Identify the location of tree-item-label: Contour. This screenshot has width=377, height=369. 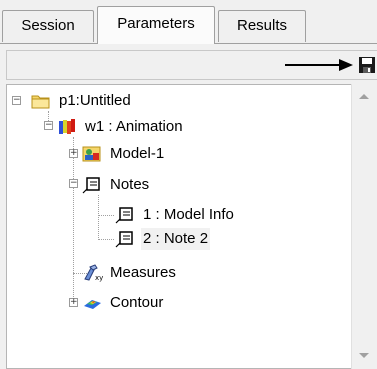
(137, 302).